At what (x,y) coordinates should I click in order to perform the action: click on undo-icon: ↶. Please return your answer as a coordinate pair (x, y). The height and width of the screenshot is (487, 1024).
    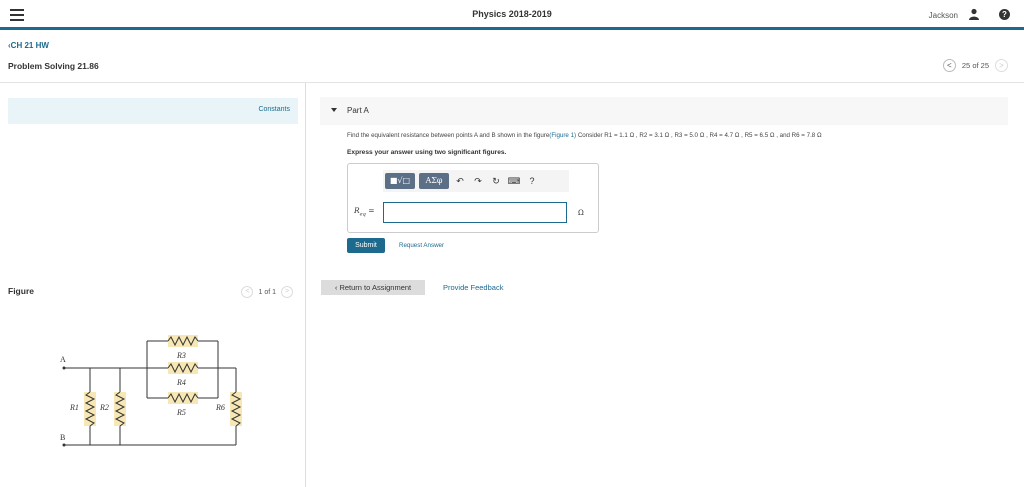
    Looking at the image, I should click on (460, 181).